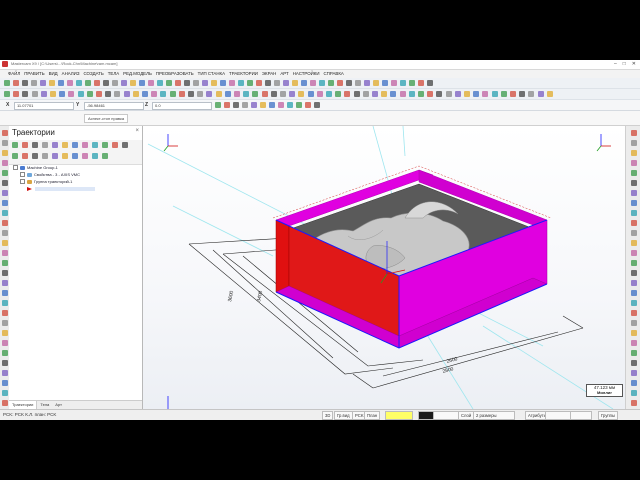 This screenshot has width=640, height=480. What do you see at coordinates (634, 64) in the screenshot?
I see `close-button: ✕` at bounding box center [634, 64].